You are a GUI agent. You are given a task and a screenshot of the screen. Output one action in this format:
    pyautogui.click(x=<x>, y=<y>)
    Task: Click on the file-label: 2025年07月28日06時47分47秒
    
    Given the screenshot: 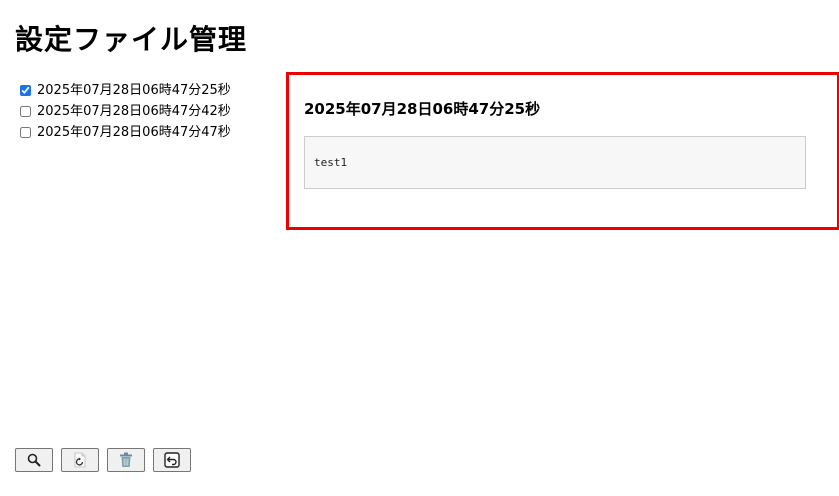 What is the action you would take?
    pyautogui.click(x=134, y=132)
    